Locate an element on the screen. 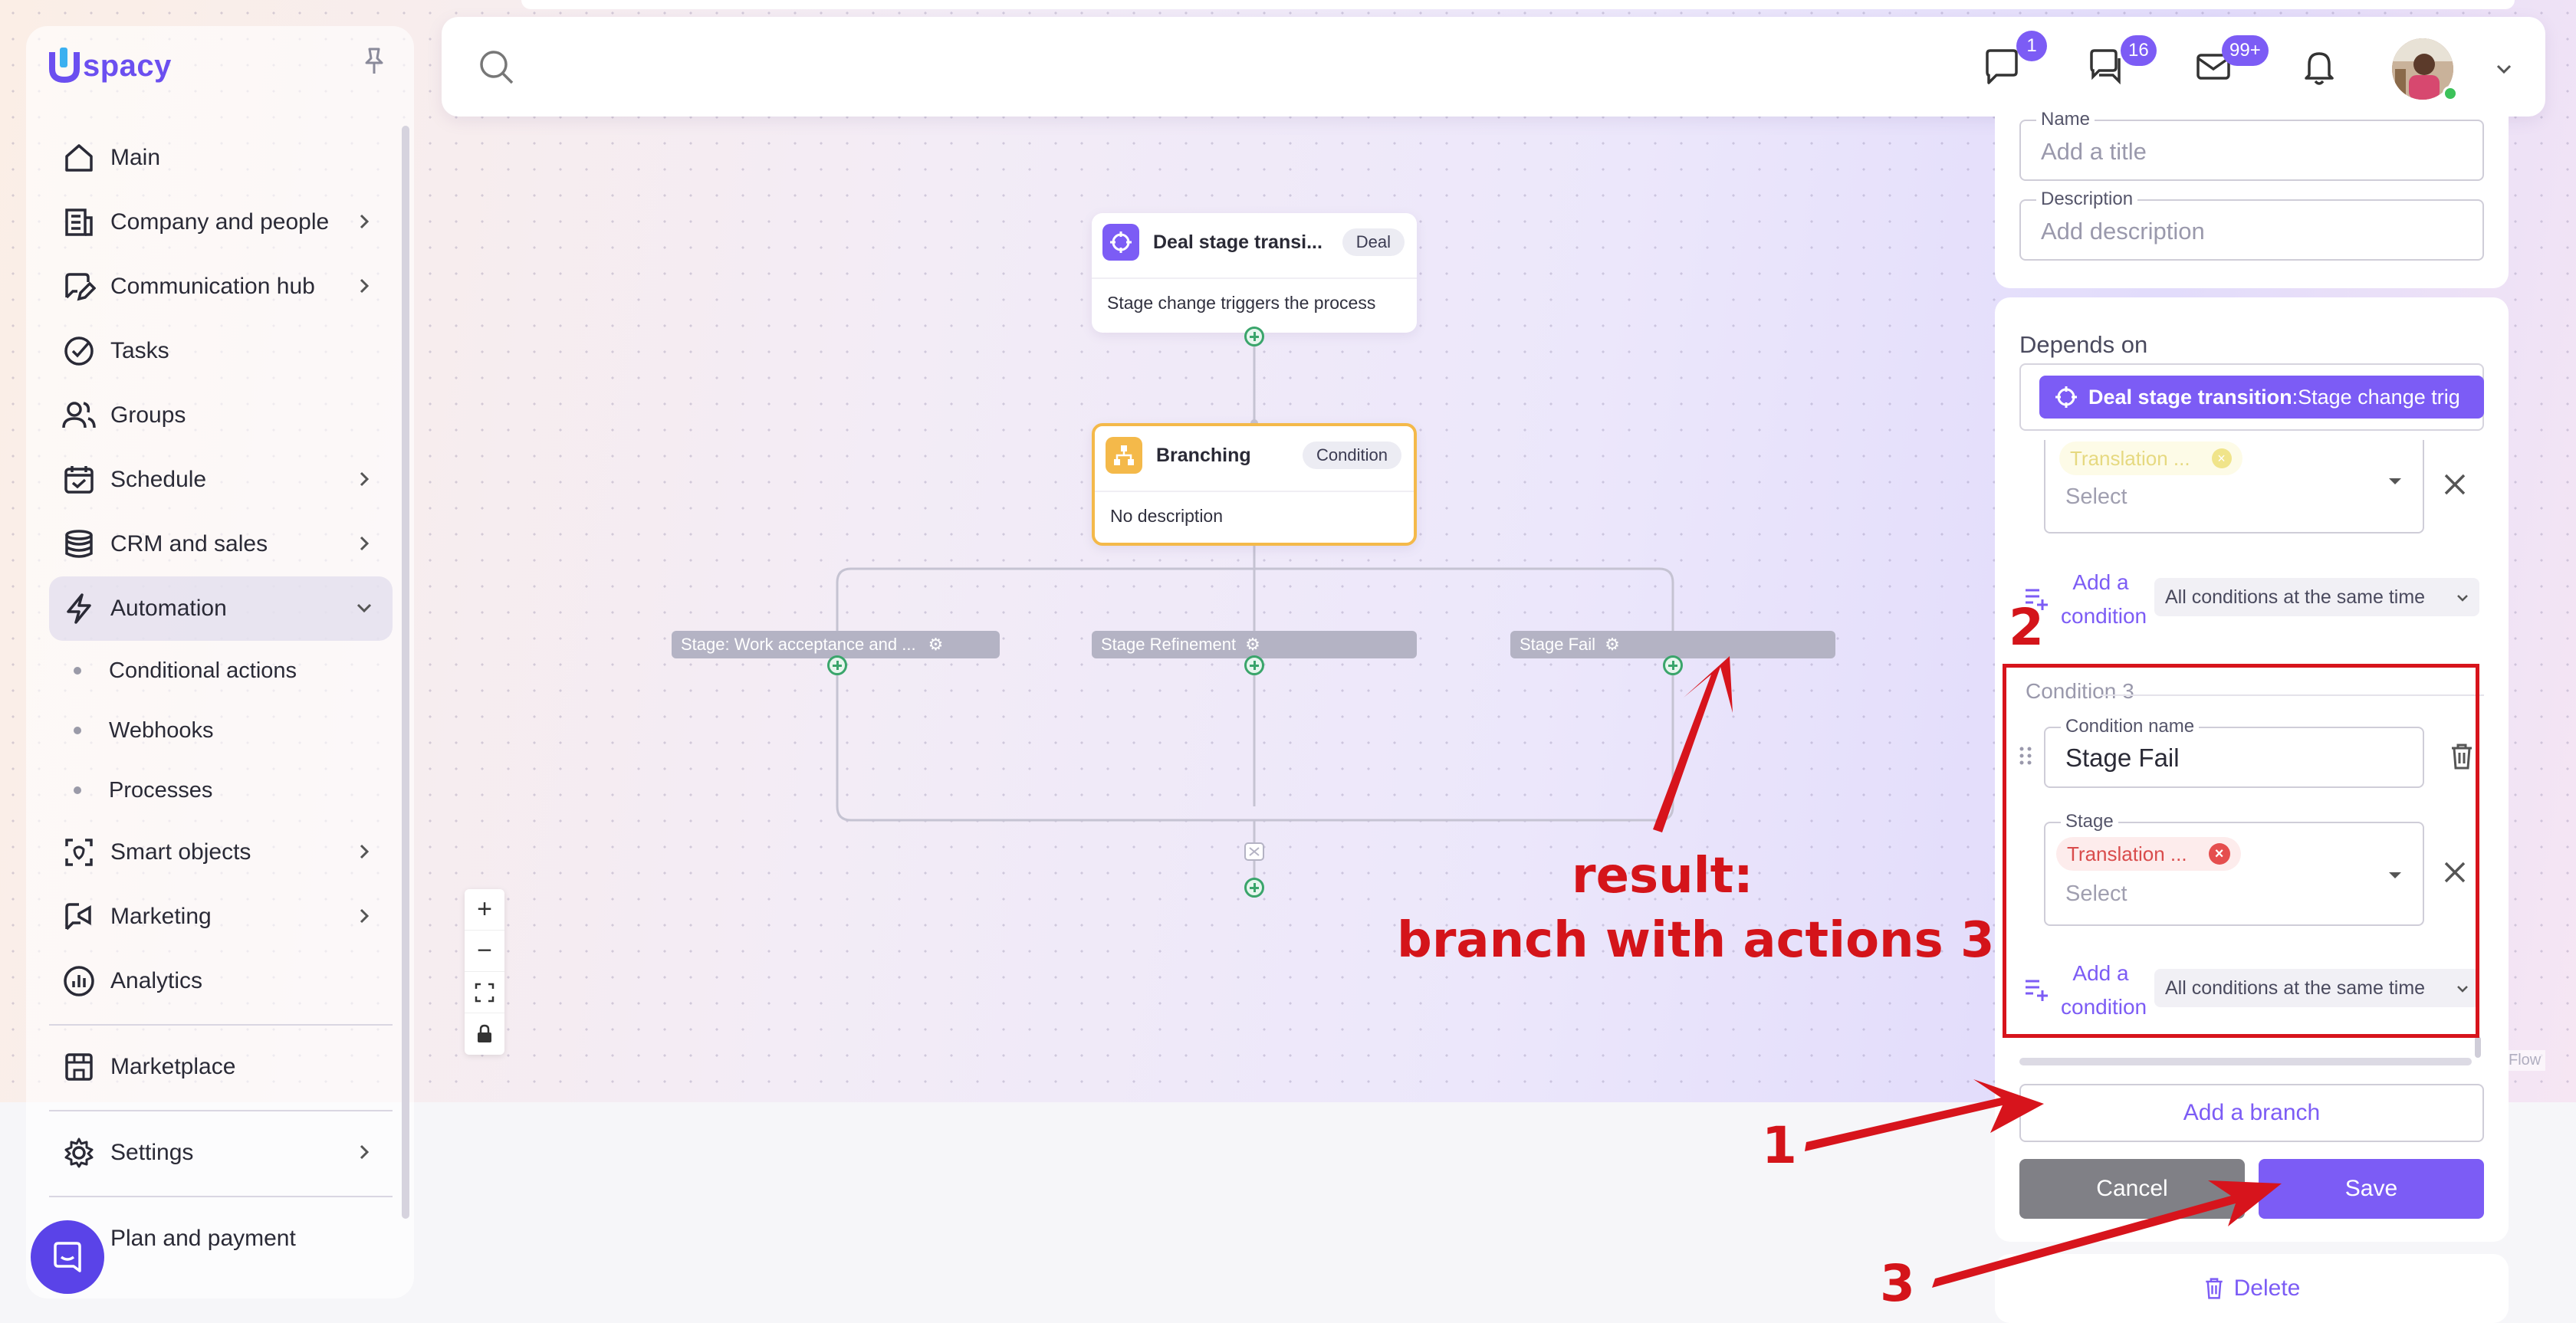  annotation-number-2: 2 is located at coordinates (2027, 627).